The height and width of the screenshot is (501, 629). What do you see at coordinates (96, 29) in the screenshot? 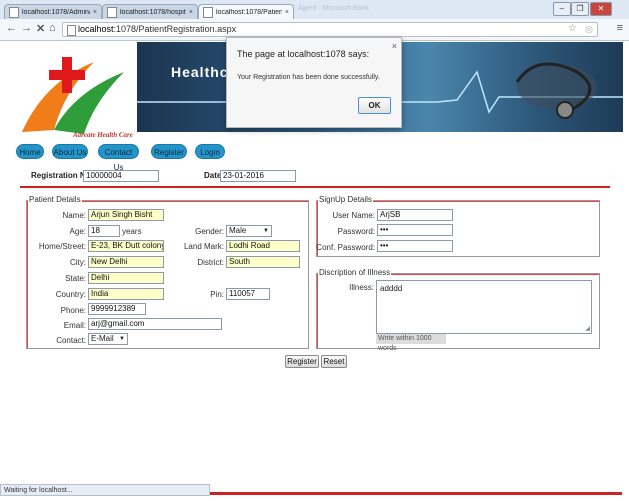
I see `url-host: localhost` at bounding box center [96, 29].